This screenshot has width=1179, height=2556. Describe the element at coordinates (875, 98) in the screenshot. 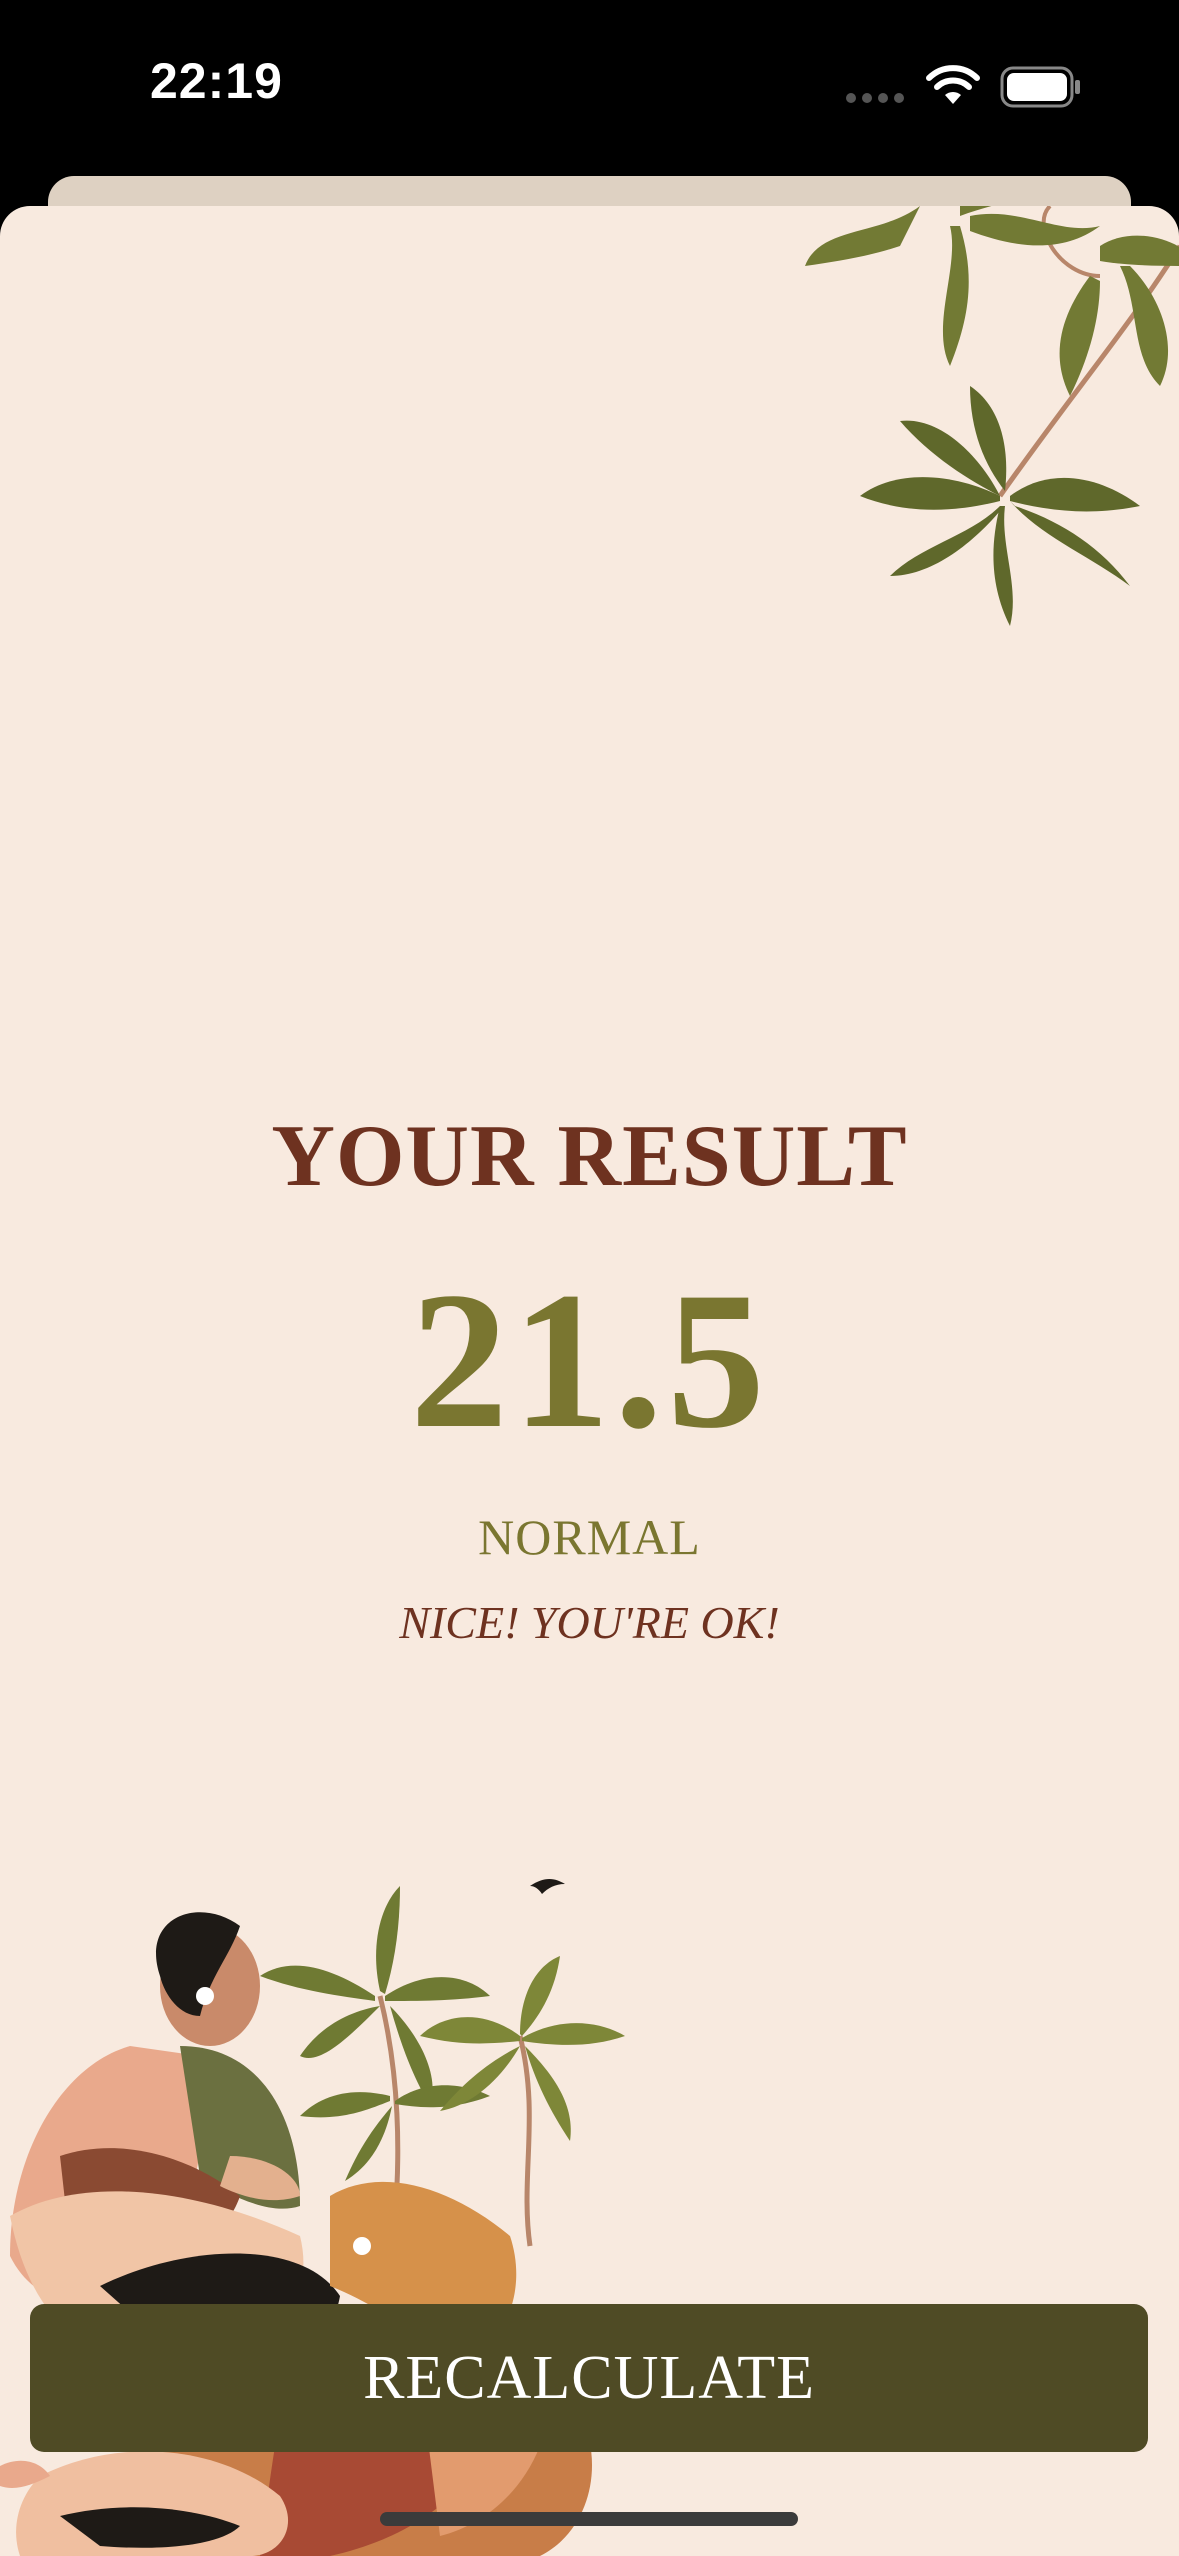

I see `cellular-signal-icon` at that location.